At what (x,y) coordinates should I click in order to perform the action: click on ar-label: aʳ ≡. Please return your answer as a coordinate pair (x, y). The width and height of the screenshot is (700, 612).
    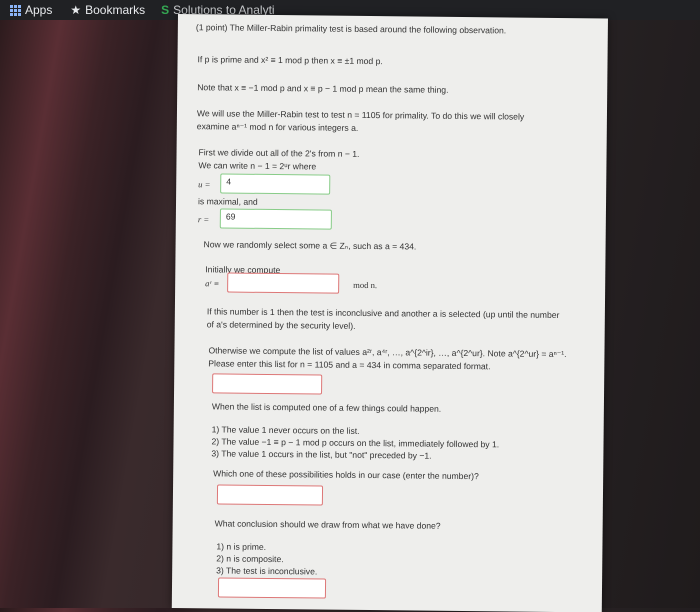
    Looking at the image, I should click on (212, 283).